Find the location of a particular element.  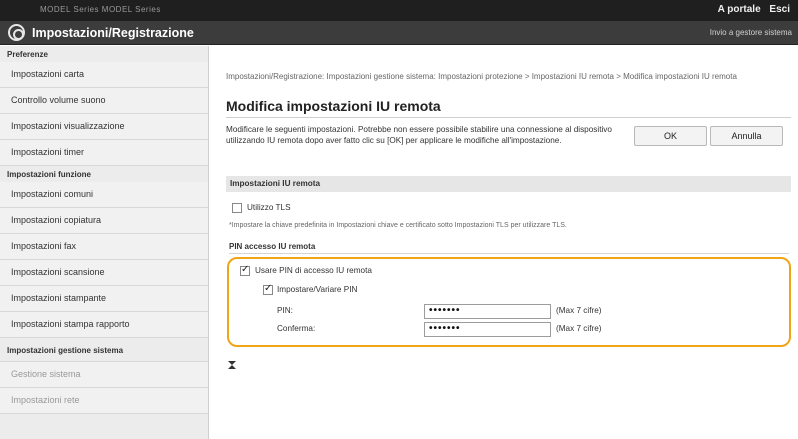

pin-input: ••••••• is located at coordinates (487, 311).